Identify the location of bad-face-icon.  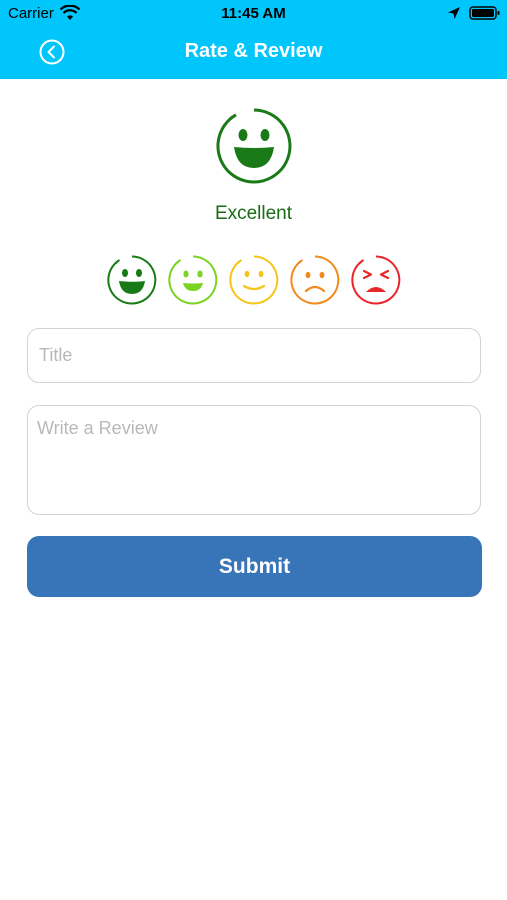
(315, 280).